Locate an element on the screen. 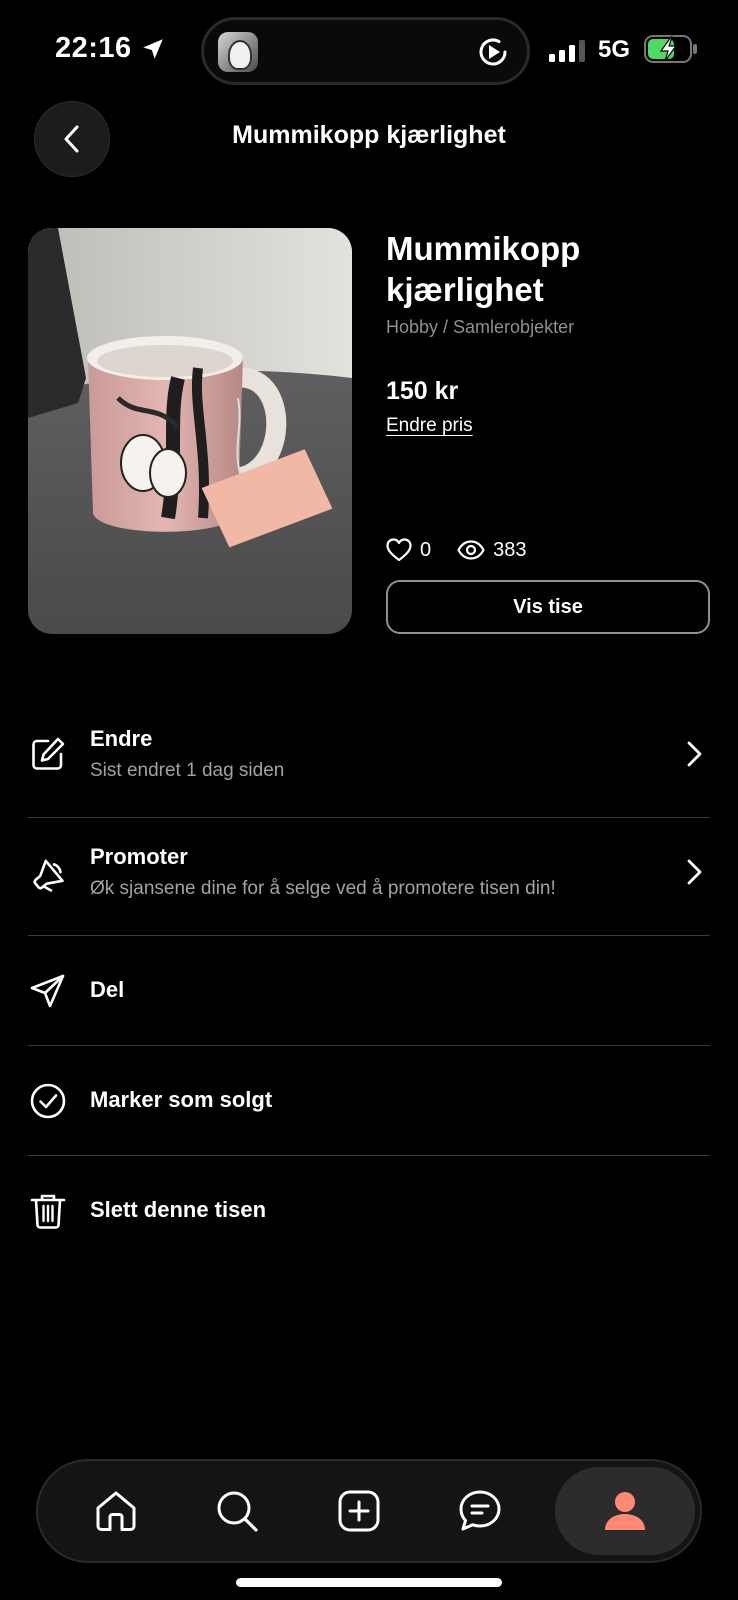  profile-icon is located at coordinates (625, 1511).